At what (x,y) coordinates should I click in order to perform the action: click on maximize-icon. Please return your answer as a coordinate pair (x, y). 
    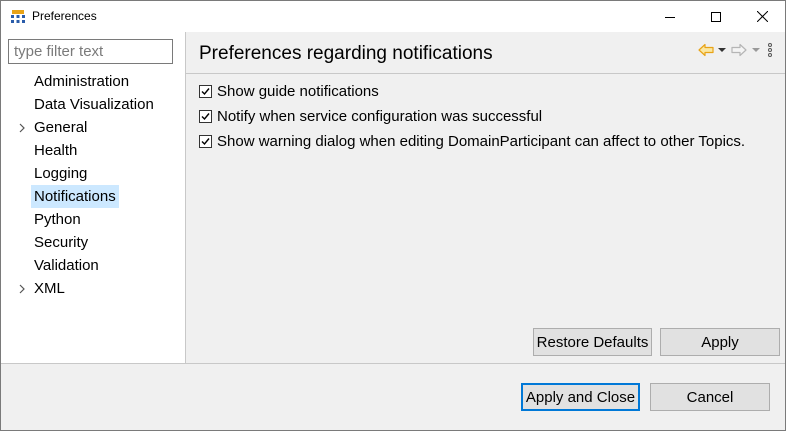
    Looking at the image, I should click on (716, 16).